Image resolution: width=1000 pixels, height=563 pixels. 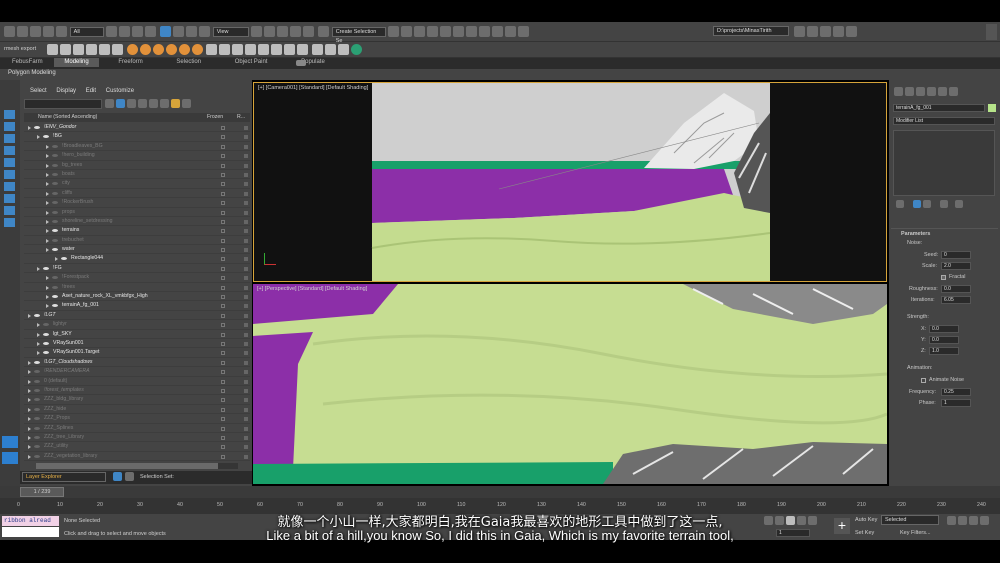 What do you see at coordinates (186, 103) in the screenshot?
I see `layer-options-icon` at bounding box center [186, 103].